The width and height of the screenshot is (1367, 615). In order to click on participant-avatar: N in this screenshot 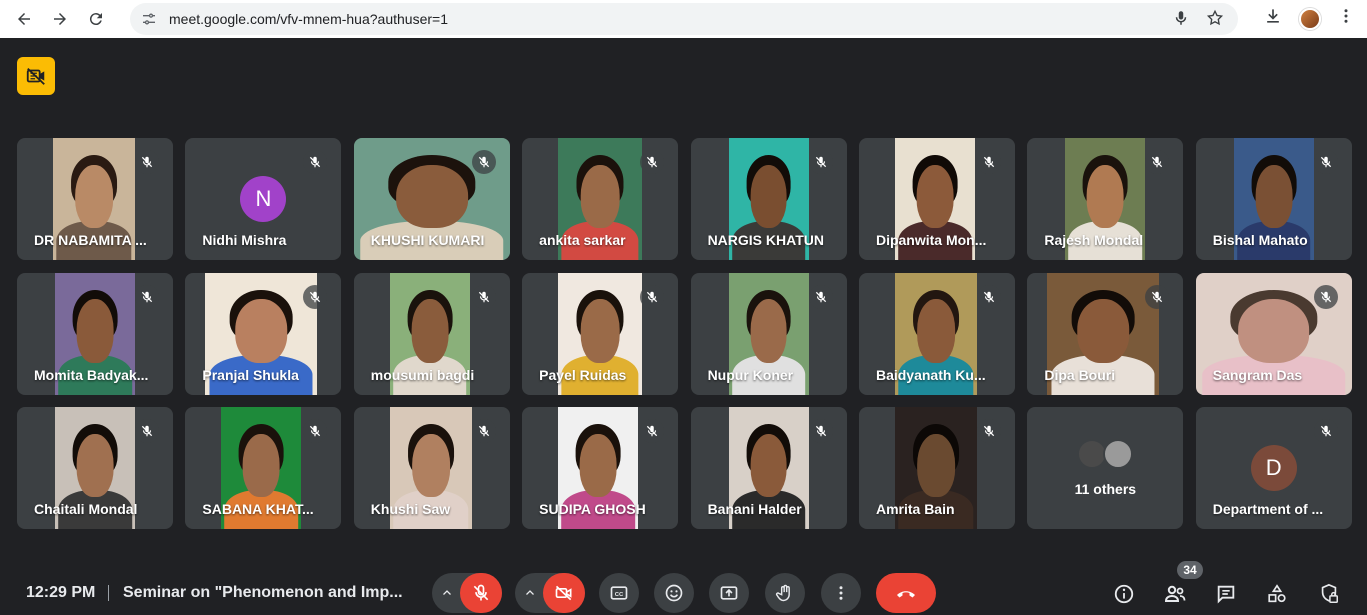, I will do `click(263, 199)`.